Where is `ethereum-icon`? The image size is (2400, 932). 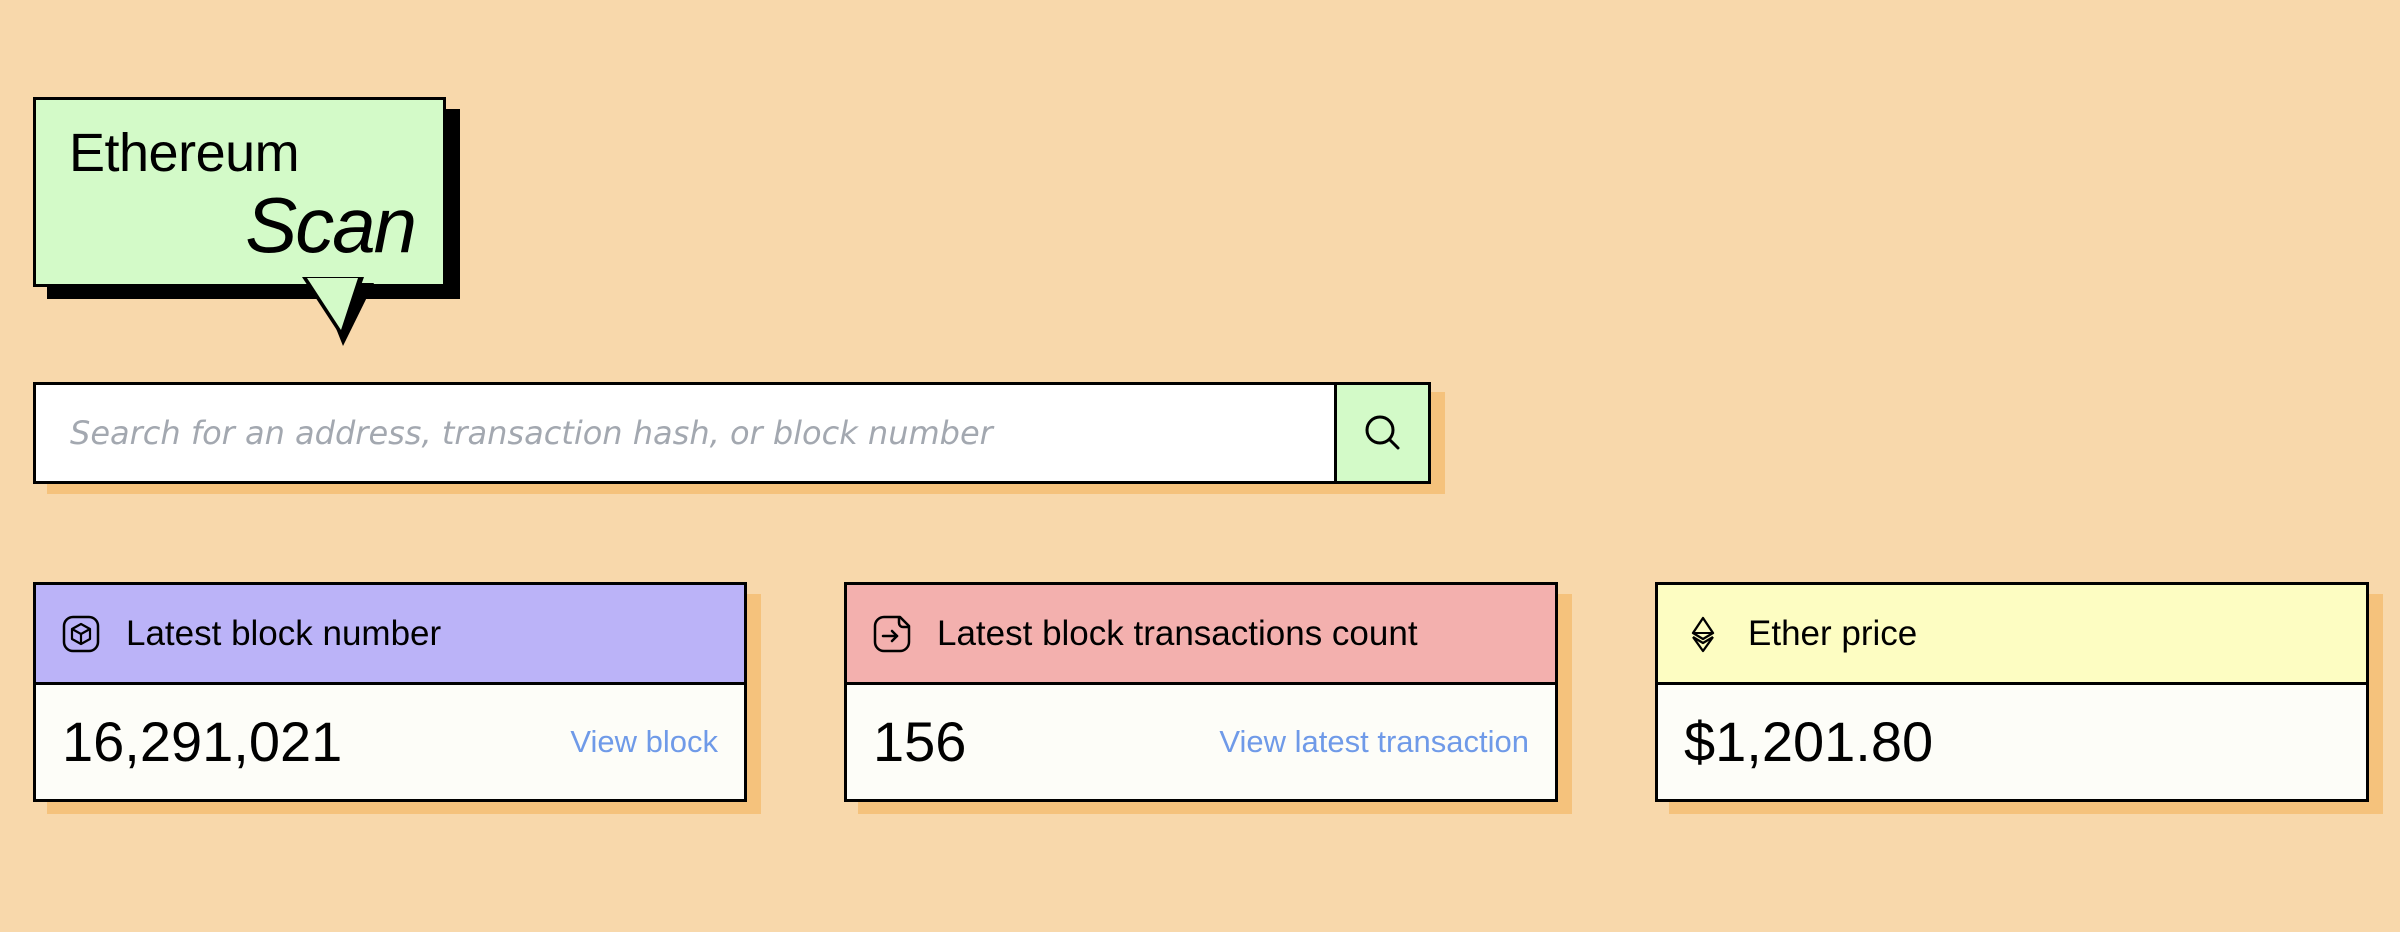
ethereum-icon is located at coordinates (1703, 634).